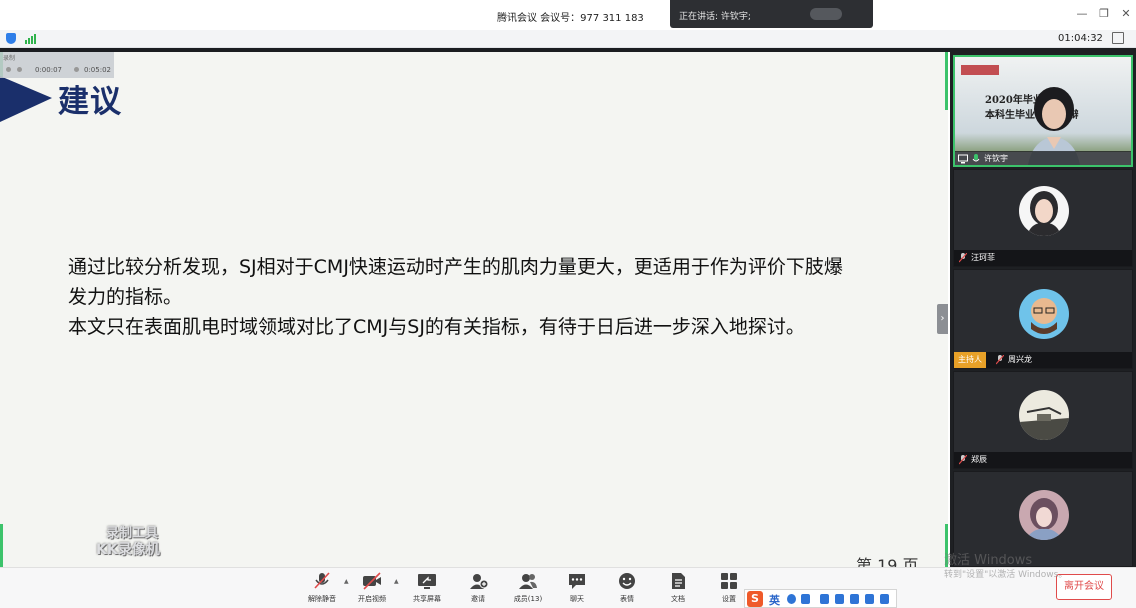  I want to click on document-icon, so click(678, 581).